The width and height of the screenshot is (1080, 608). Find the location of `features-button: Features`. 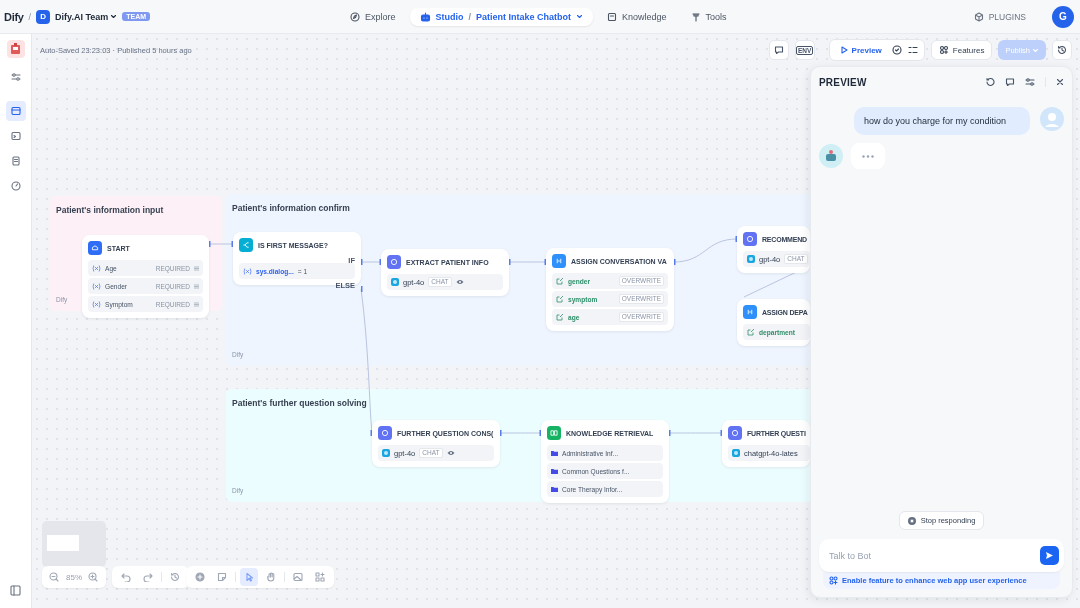

features-button: Features is located at coordinates (961, 50).